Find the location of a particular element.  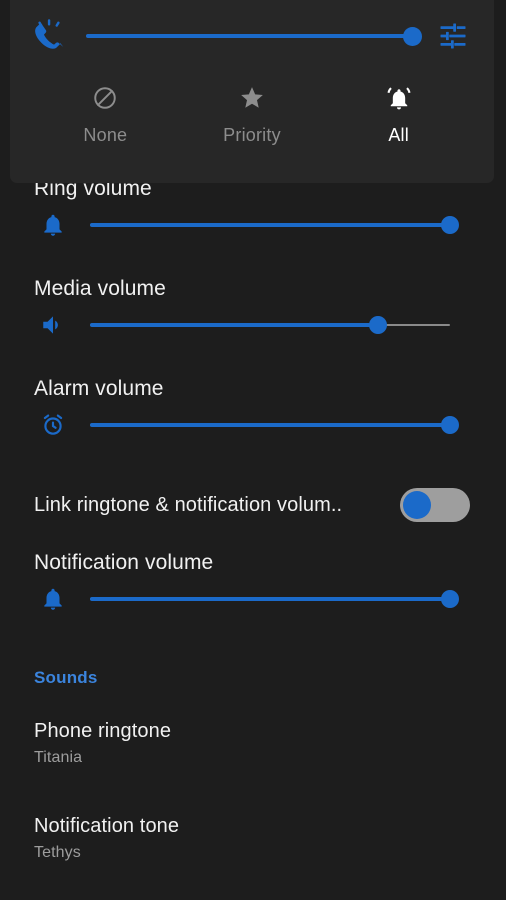

speaker-volume-icon is located at coordinates (53, 325).